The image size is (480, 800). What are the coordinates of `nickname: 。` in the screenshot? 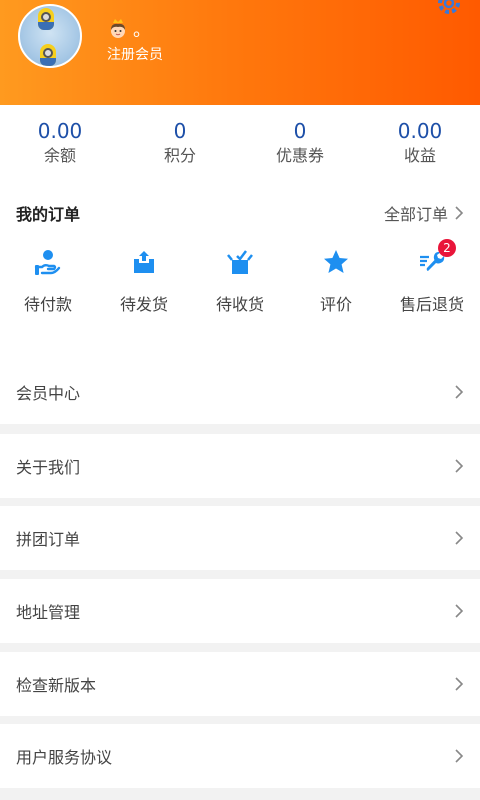 It's located at (129, 29).